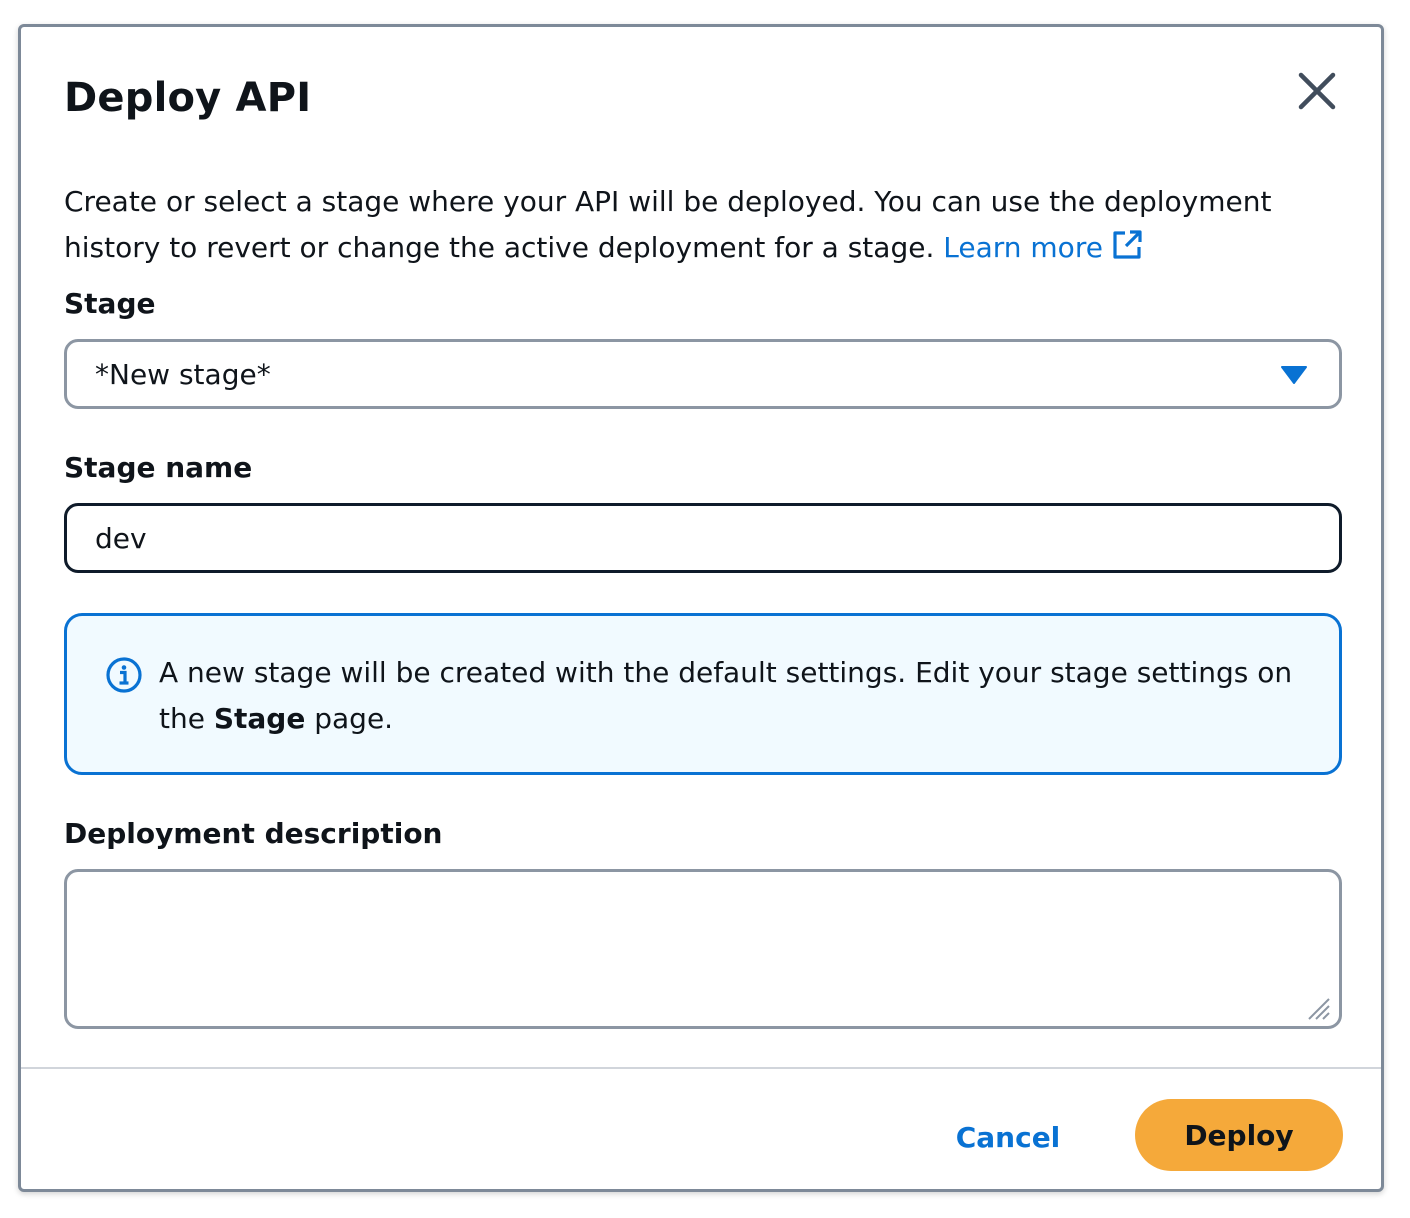 This screenshot has height=1218, width=1410. What do you see at coordinates (259, 718) in the screenshot?
I see `alert-text-bold: Stage` at bounding box center [259, 718].